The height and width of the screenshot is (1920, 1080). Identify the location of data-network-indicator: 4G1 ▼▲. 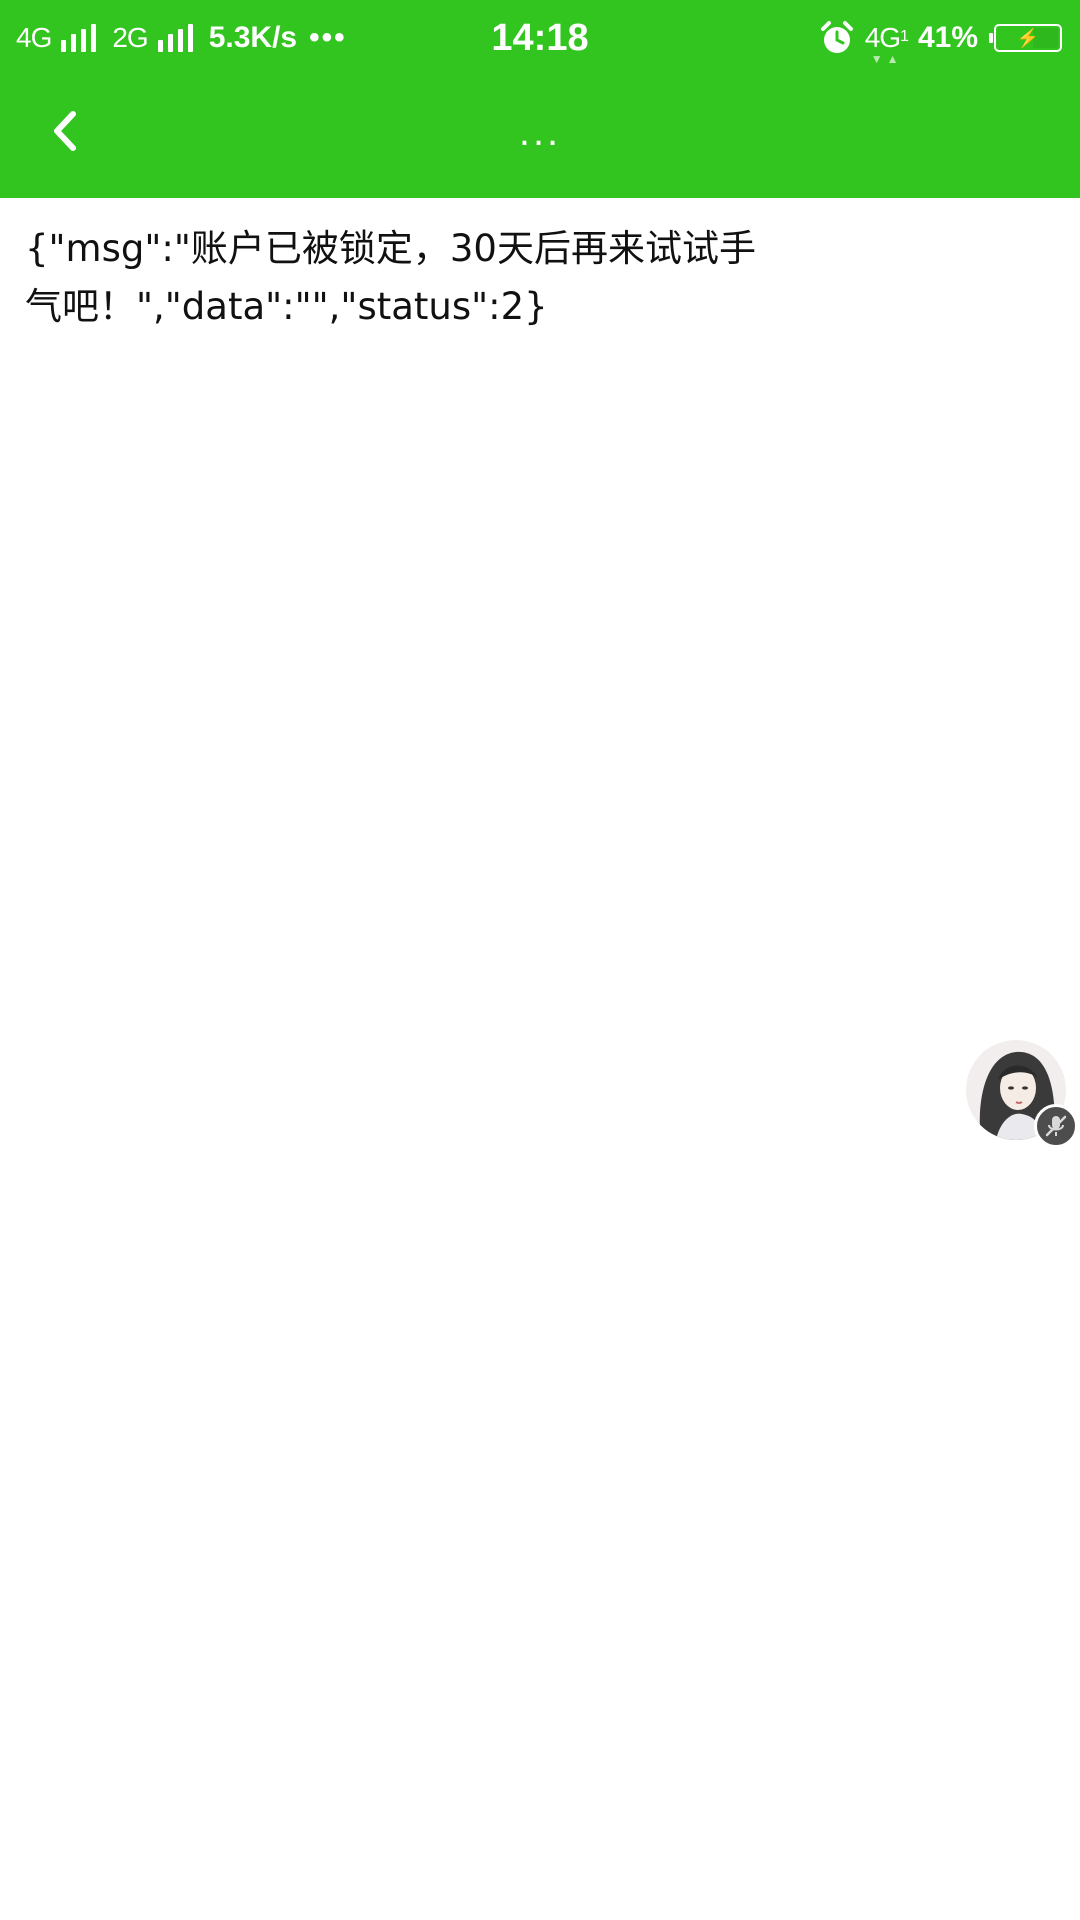
(886, 44).